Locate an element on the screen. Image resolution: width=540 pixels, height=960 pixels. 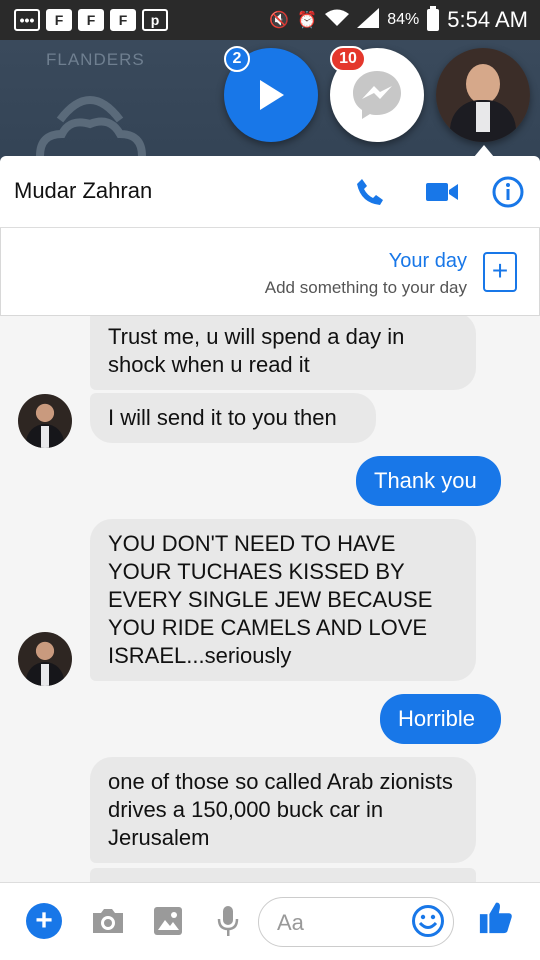
clock: 5:54 AM is located at coordinates (487, 19).